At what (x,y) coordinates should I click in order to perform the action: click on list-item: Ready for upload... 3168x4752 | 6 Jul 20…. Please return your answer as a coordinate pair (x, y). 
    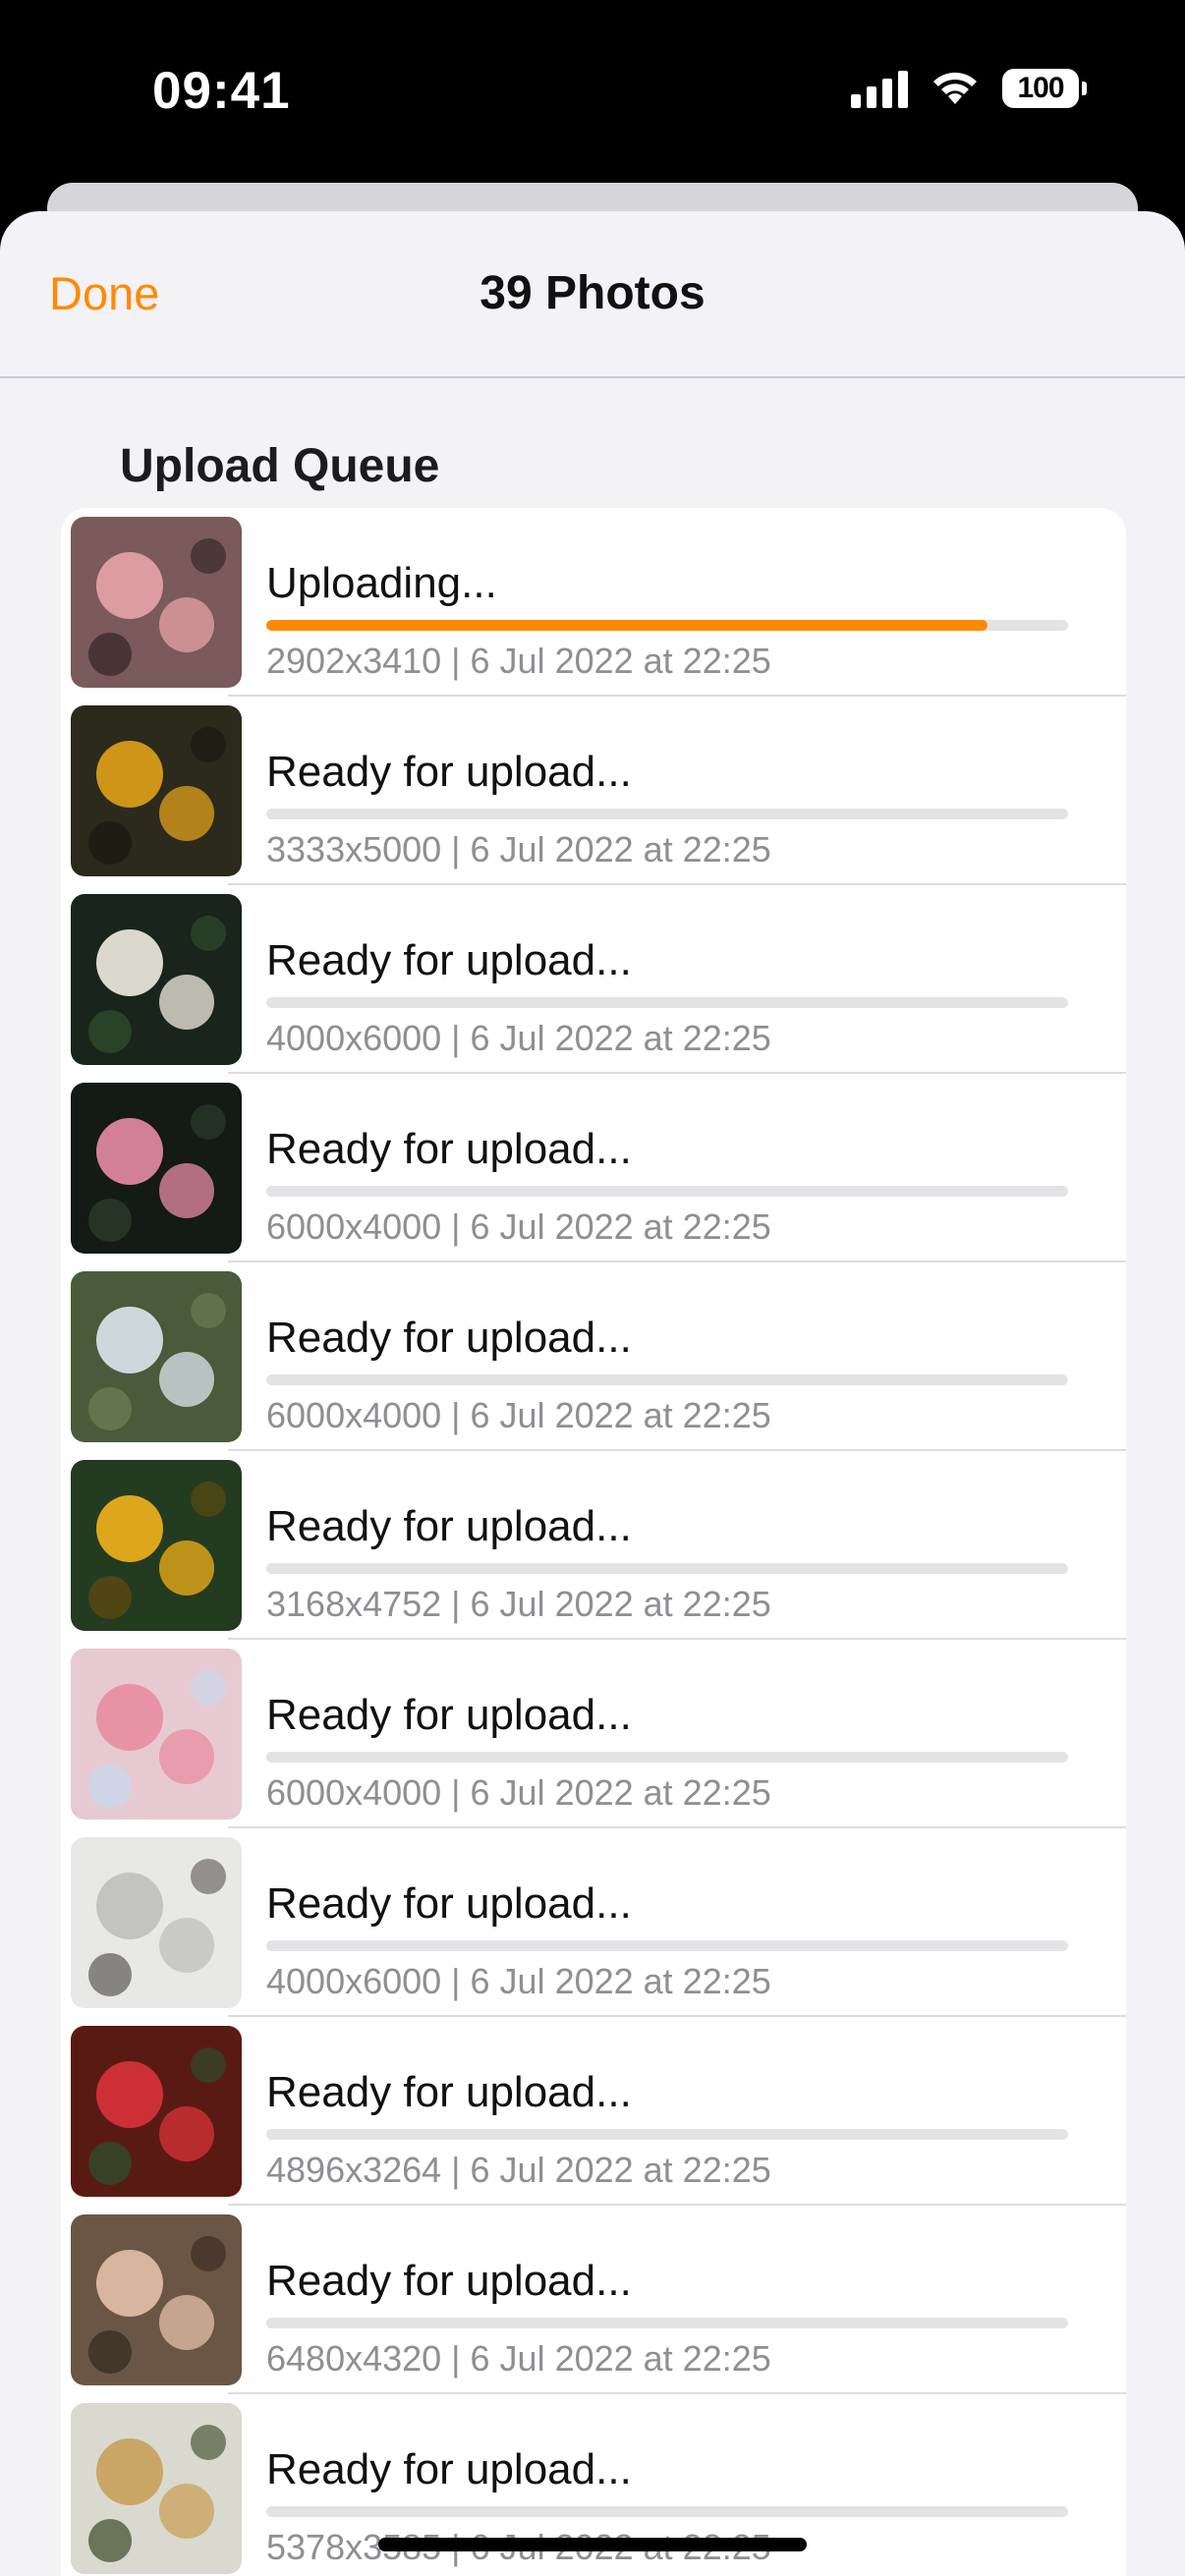
    Looking at the image, I should click on (594, 1545).